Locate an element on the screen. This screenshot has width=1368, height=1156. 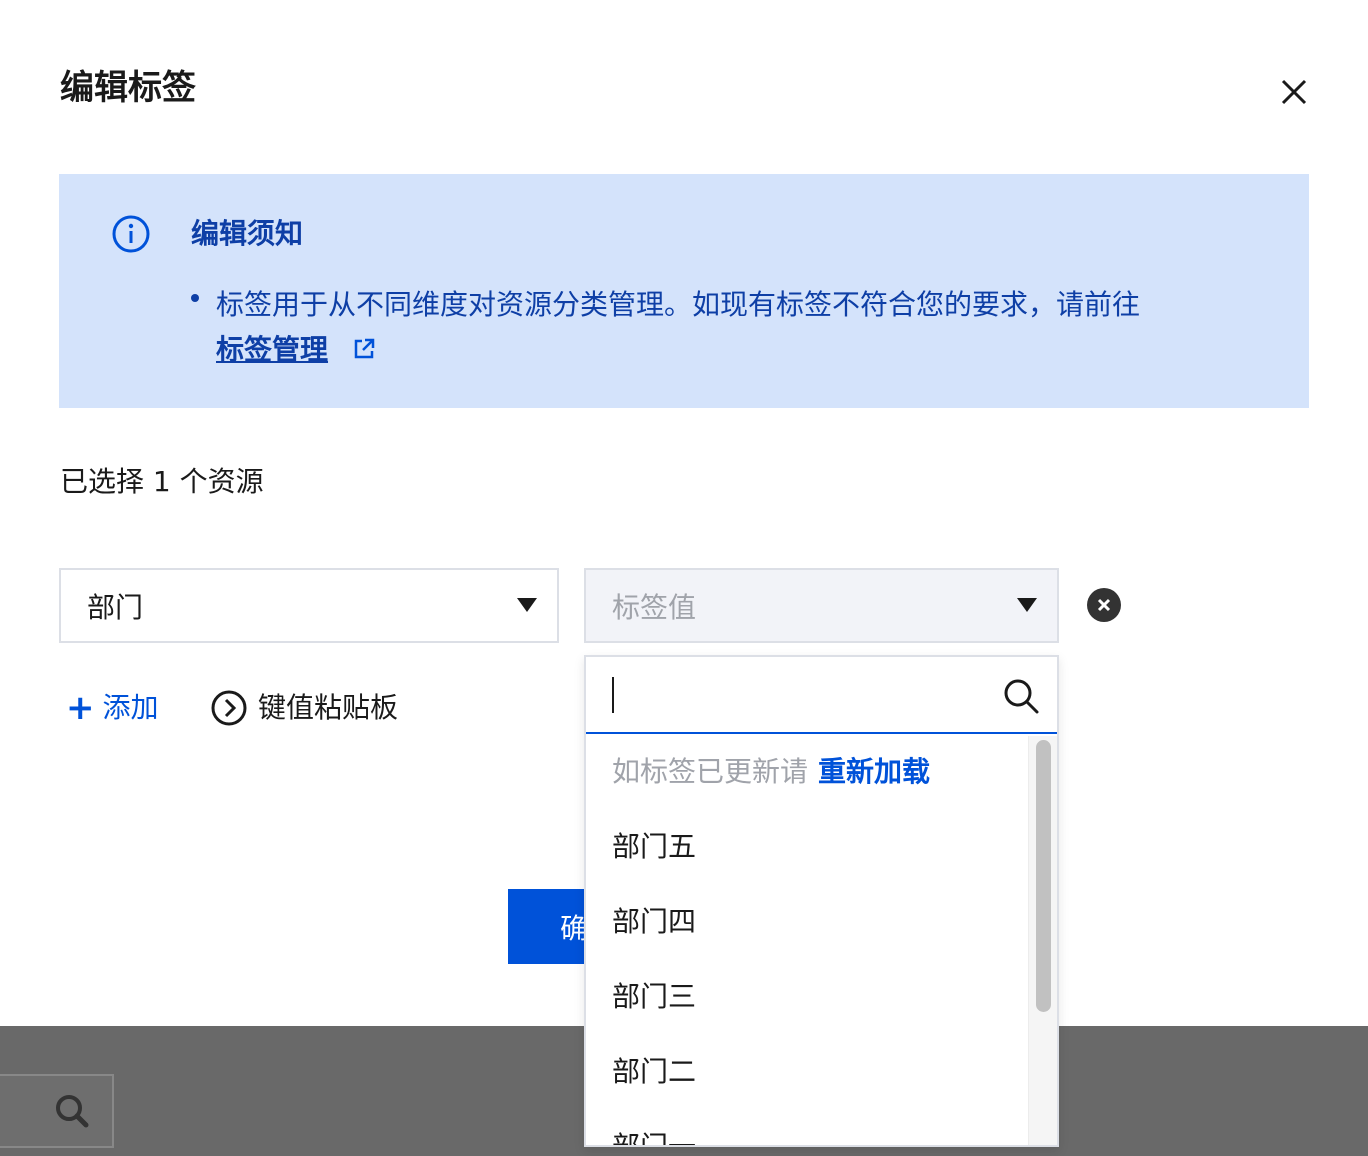
tag-value-placeholder: 标签值 is located at coordinates (654, 607).